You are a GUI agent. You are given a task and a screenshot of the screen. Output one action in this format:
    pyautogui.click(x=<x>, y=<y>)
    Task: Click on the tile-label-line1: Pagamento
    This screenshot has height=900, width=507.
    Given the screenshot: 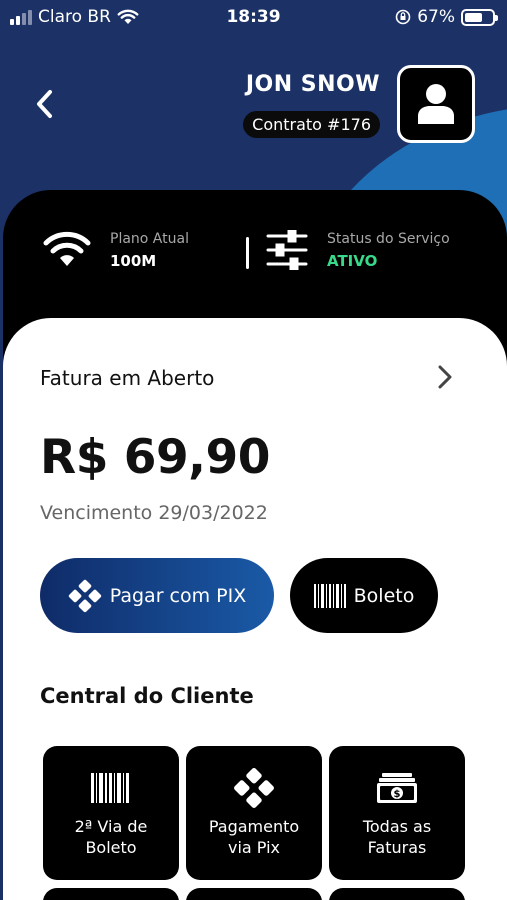 What is the action you would take?
    pyautogui.click(x=254, y=826)
    